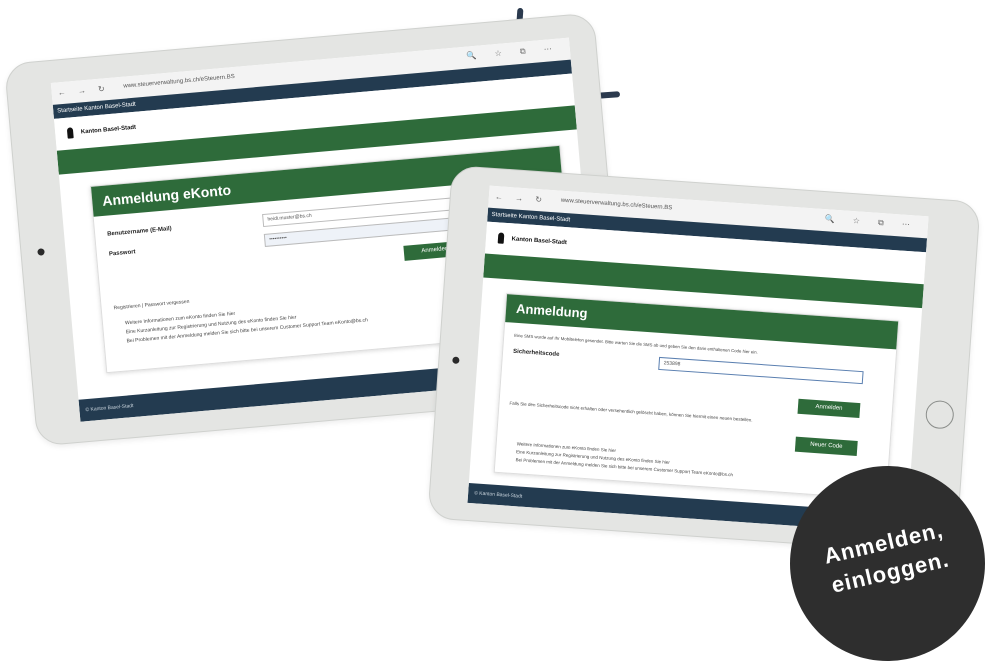 The height and width of the screenshot is (667, 987). I want to click on login-button: Anmelden, so click(829, 408).